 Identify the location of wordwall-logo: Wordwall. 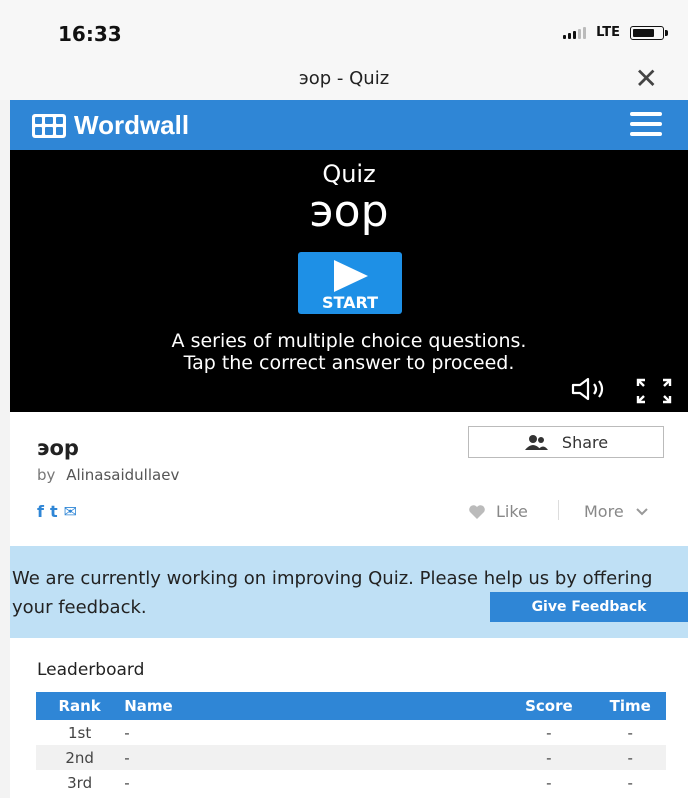
(110, 125).